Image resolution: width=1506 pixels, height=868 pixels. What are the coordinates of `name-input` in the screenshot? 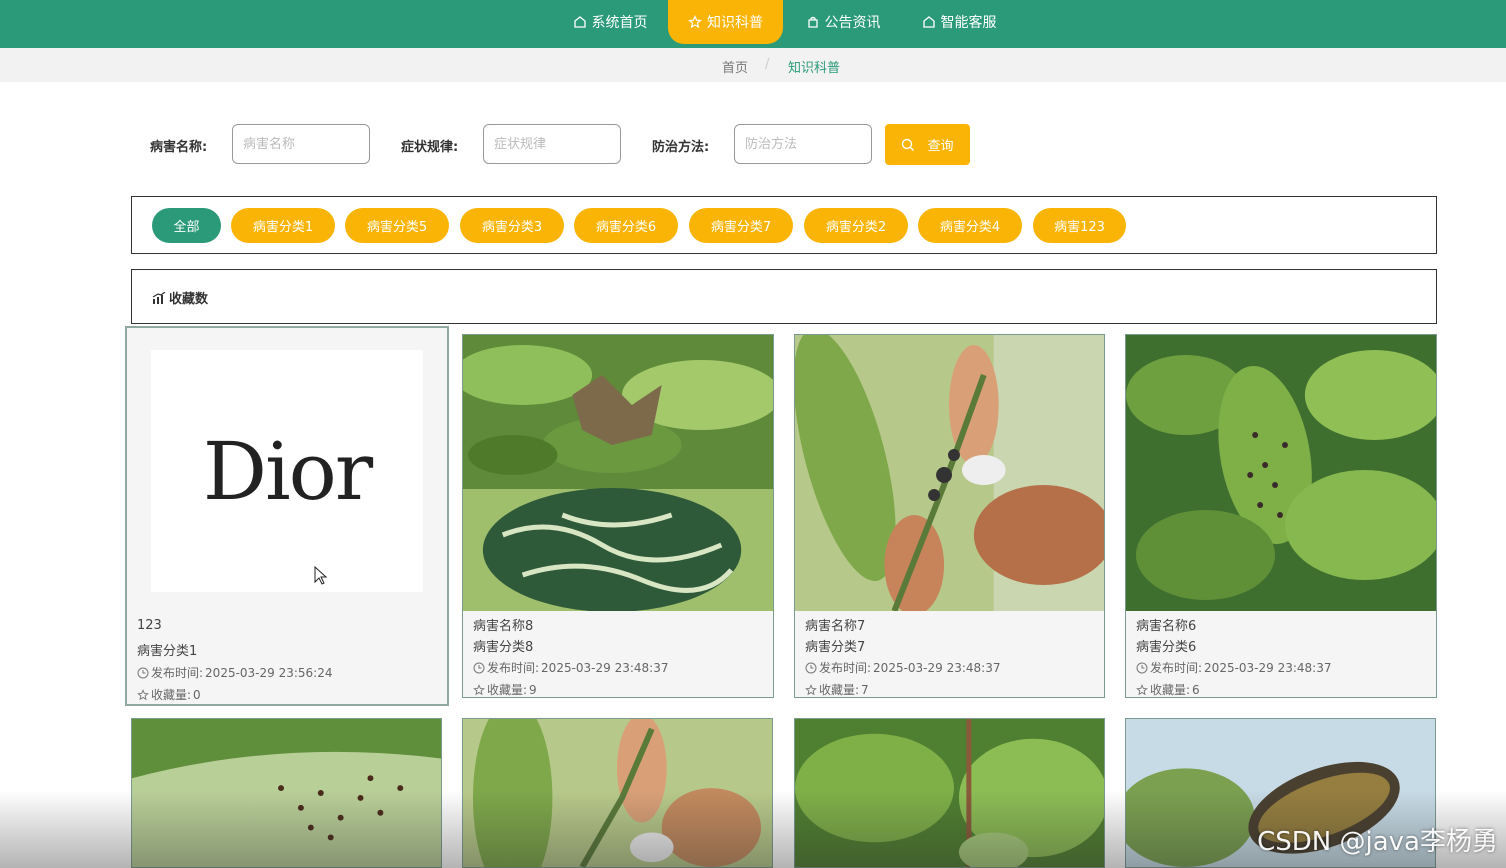 It's located at (301, 144).